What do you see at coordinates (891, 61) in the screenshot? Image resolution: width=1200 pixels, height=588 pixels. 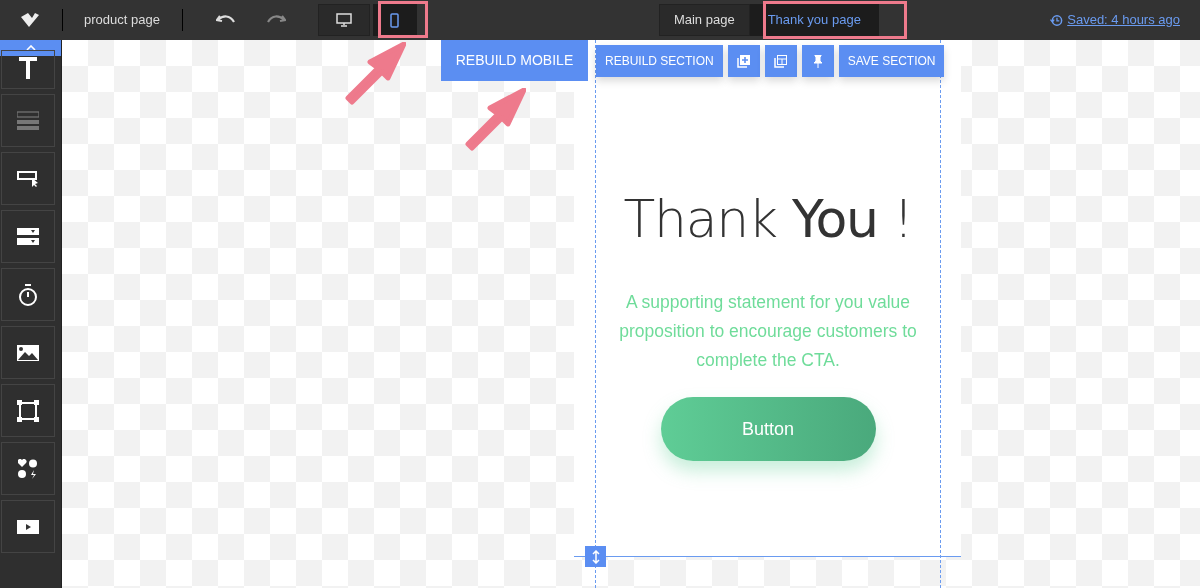 I see `section-action-button: SAVE SECTION` at bounding box center [891, 61].